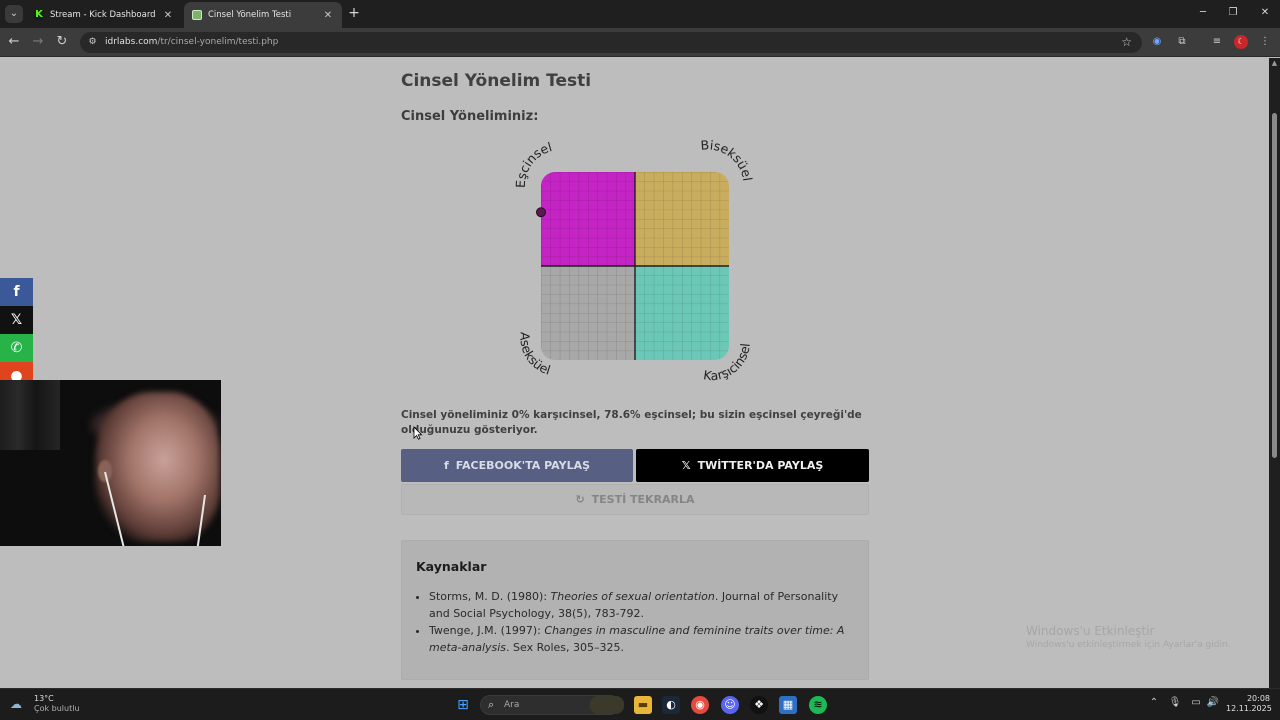 The width and height of the screenshot is (1280, 720). Describe the element at coordinates (92, 42) in the screenshot. I see `site-info-icon: ⚙` at that location.